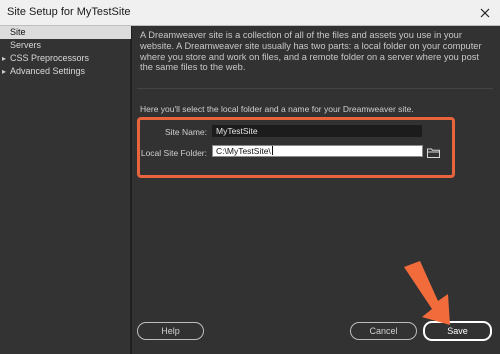 This screenshot has width=500, height=354. What do you see at coordinates (170, 331) in the screenshot?
I see `help-button: Help` at bounding box center [170, 331].